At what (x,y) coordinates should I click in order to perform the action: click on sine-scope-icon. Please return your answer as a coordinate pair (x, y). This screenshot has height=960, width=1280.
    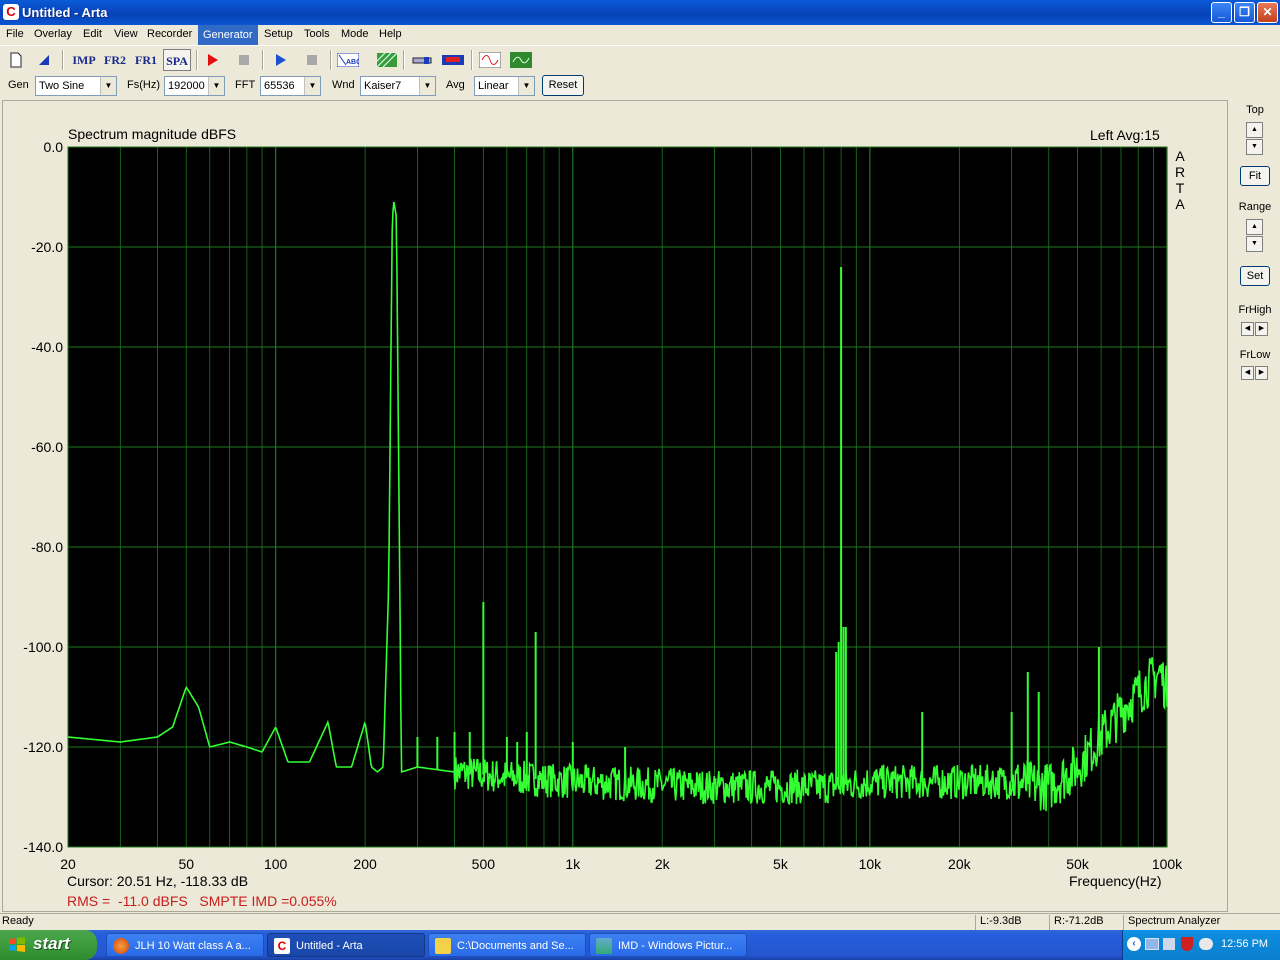
    Looking at the image, I should click on (490, 60).